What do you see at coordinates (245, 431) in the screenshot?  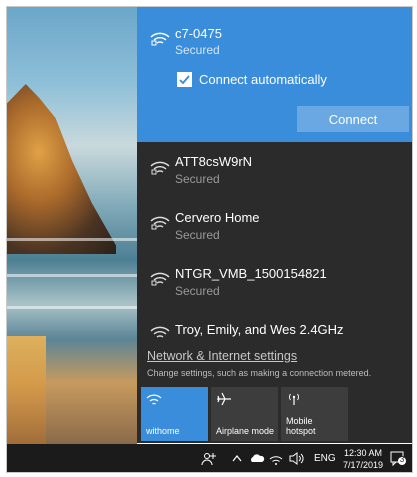 I see `tile-label: Airplane mode` at bounding box center [245, 431].